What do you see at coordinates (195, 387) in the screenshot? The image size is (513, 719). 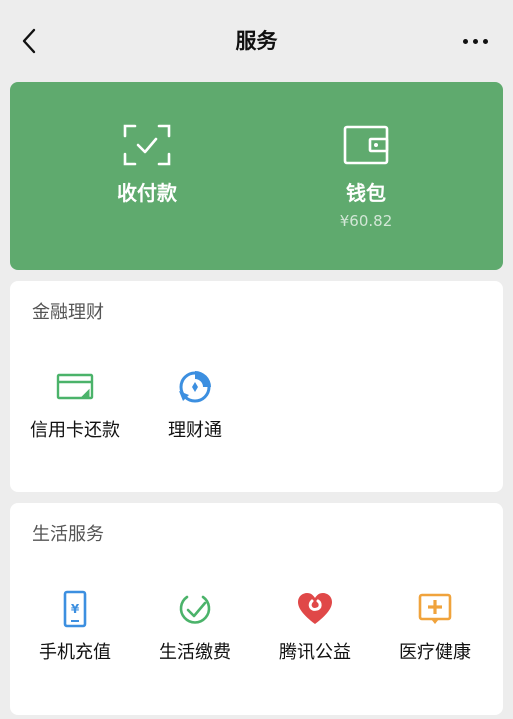 I see `licaitong-icon` at bounding box center [195, 387].